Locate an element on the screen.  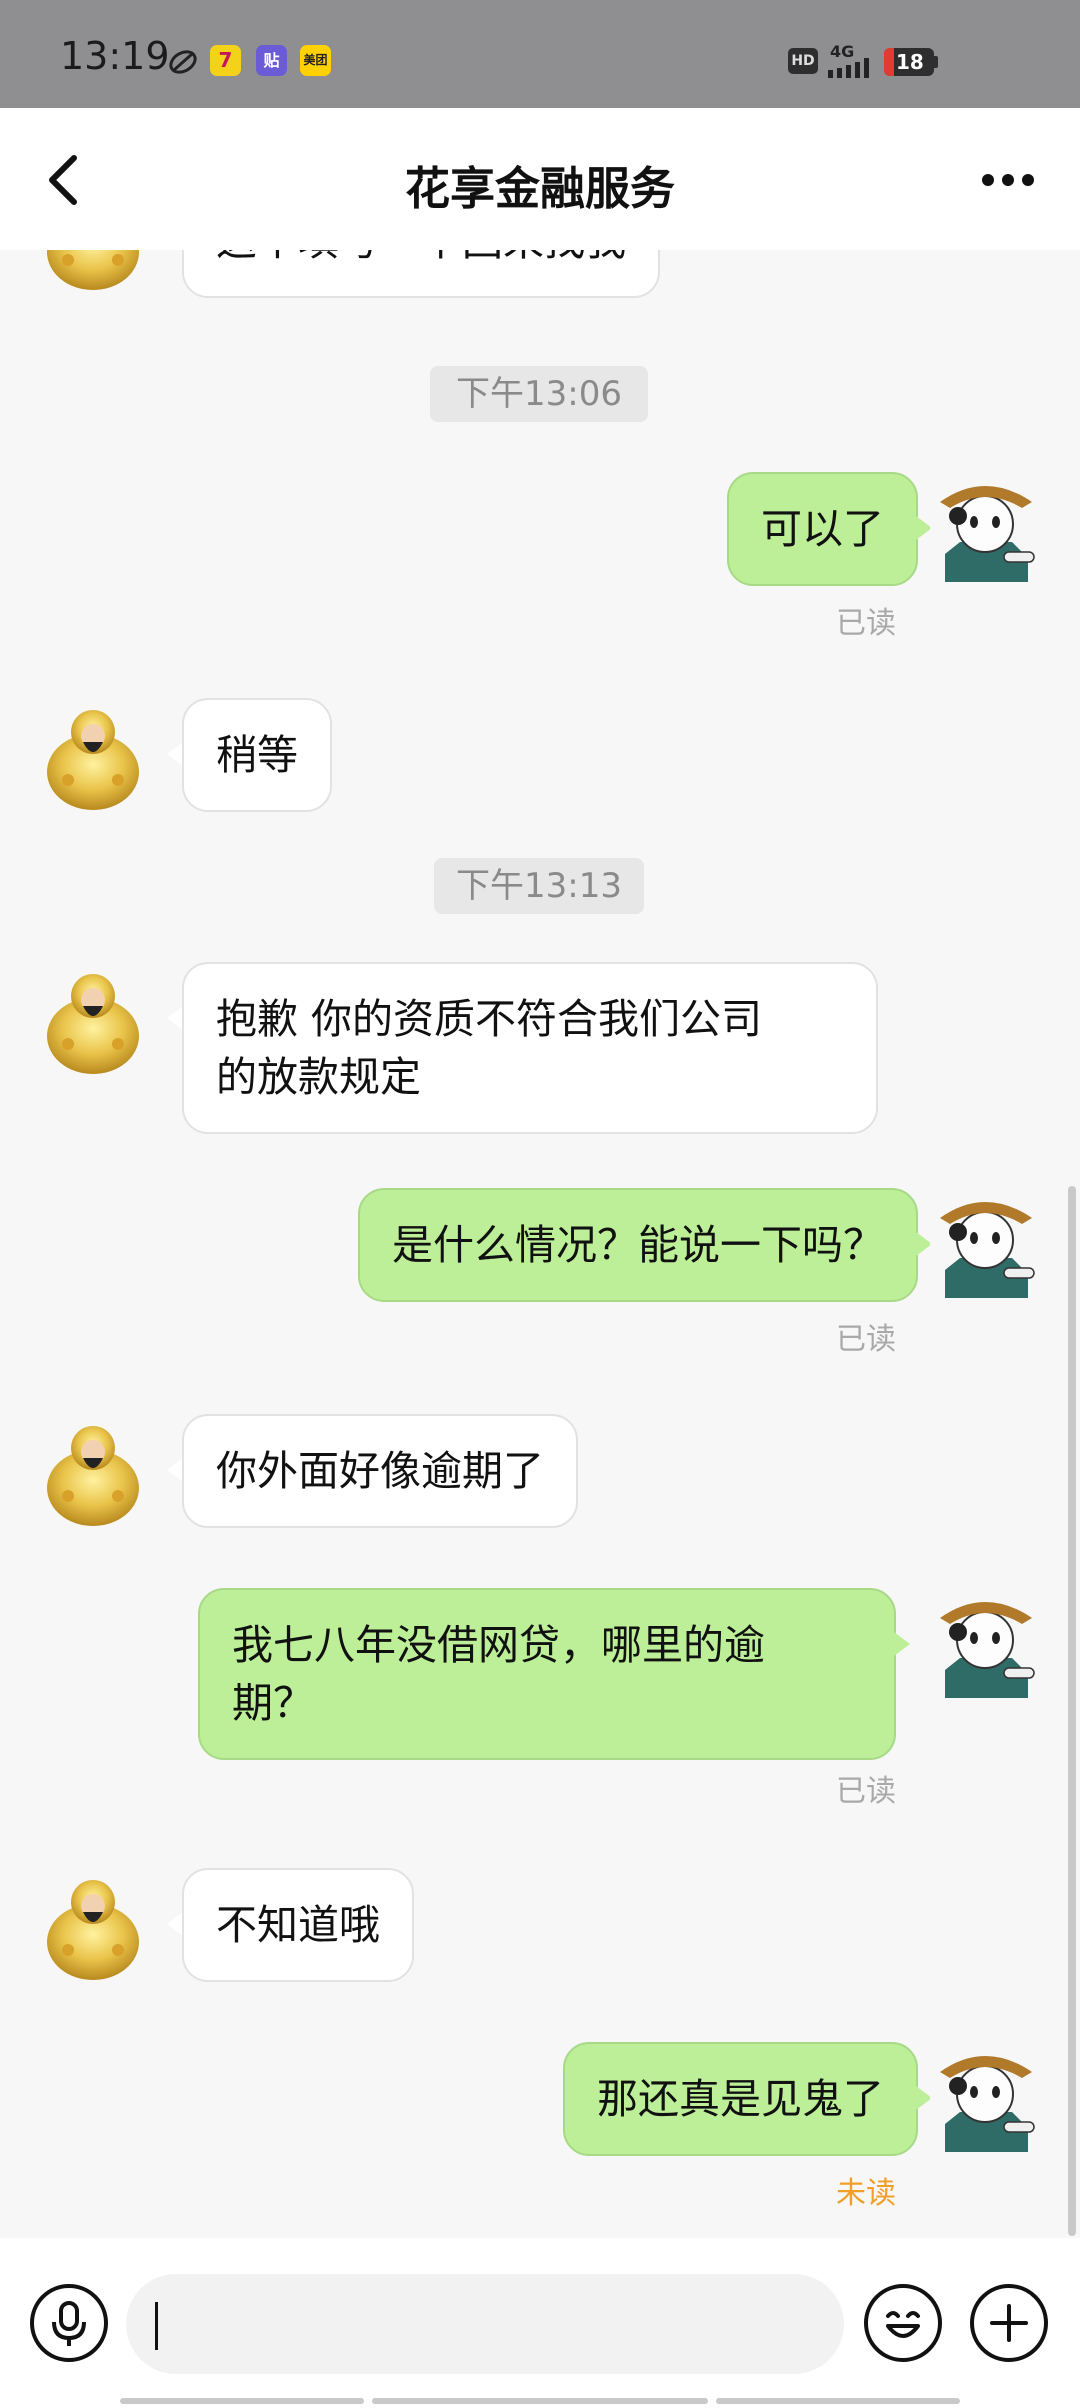
message-text-line: 期？ is located at coordinates (273, 1703).